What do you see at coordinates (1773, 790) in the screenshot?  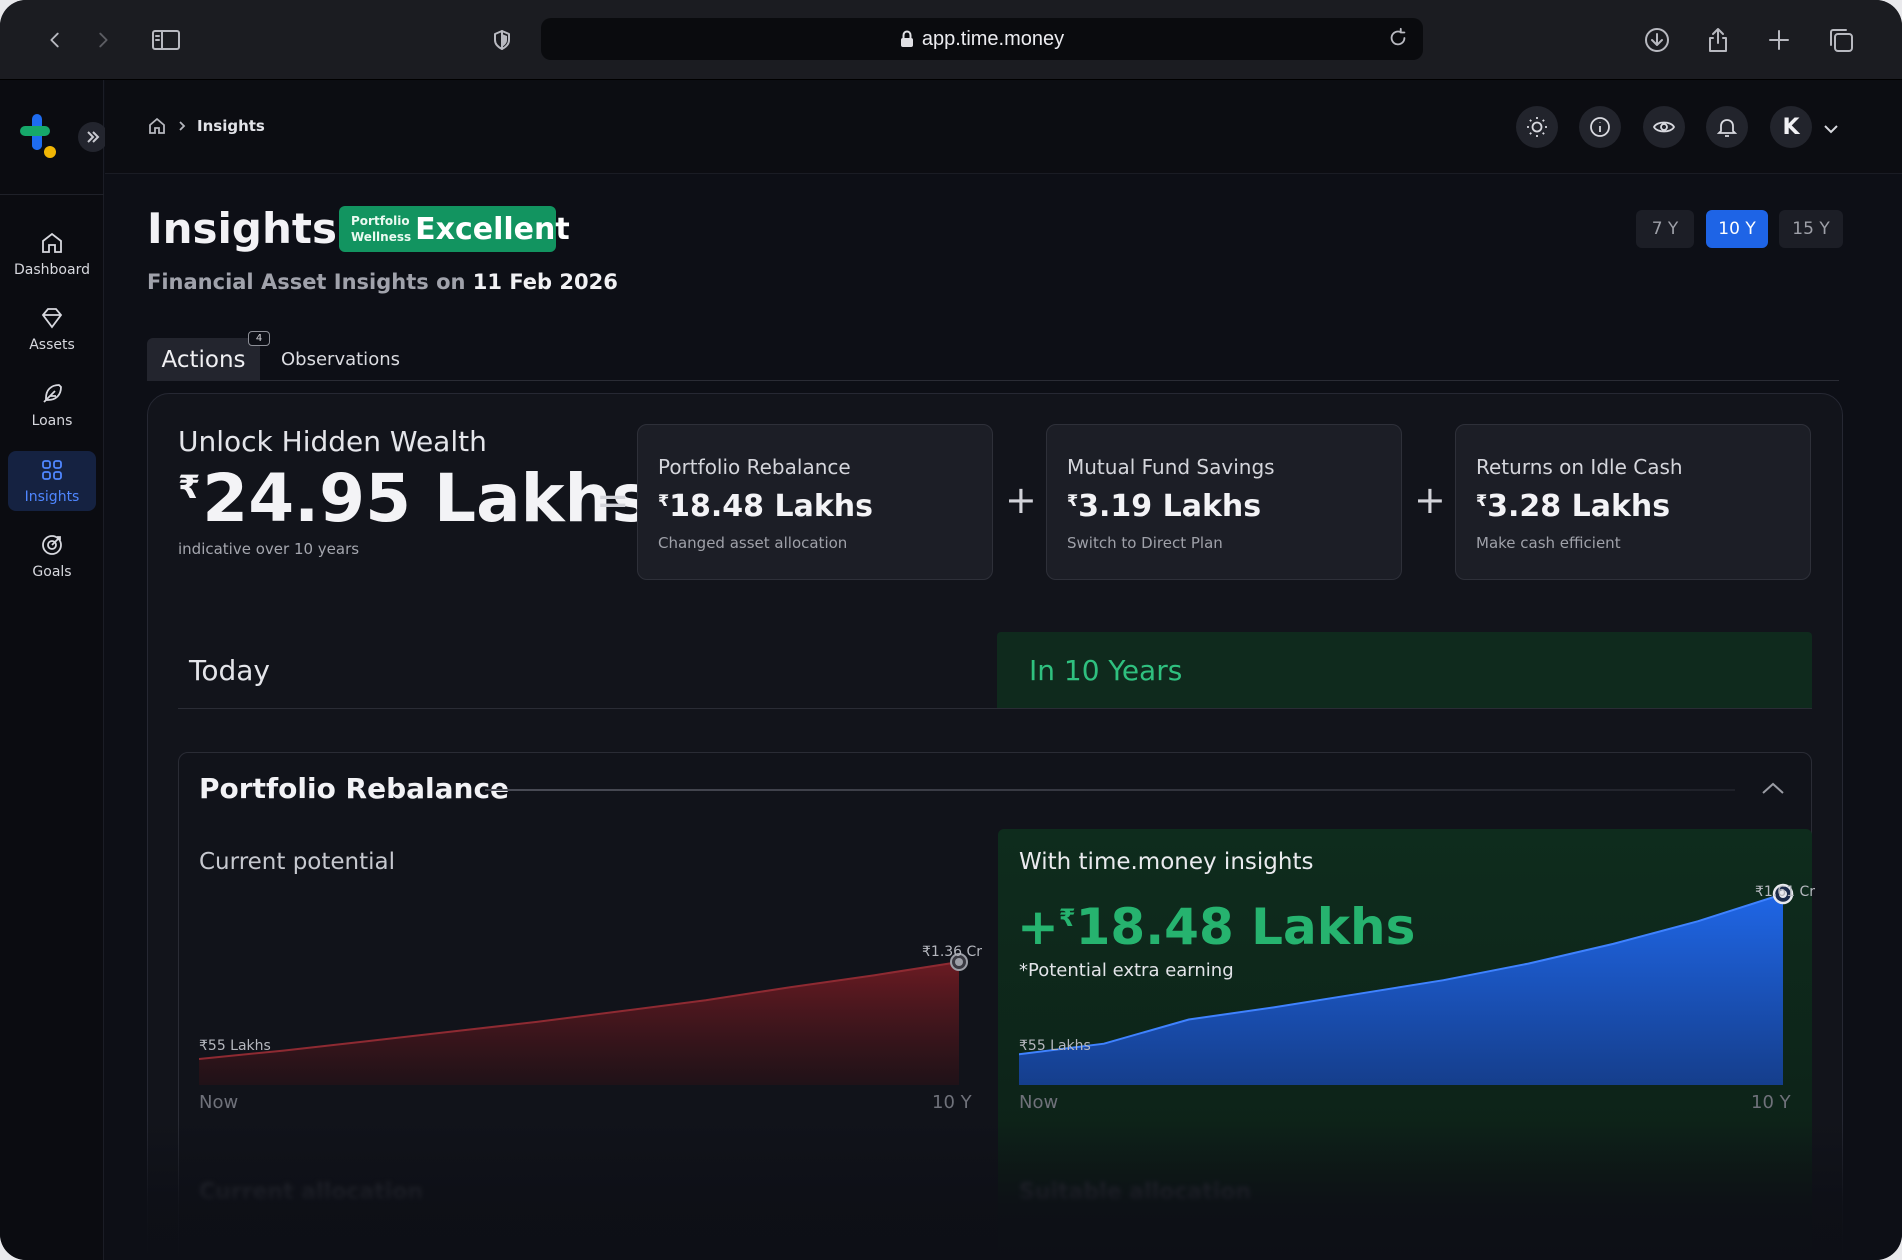 I see `chevron-up-icon` at bounding box center [1773, 790].